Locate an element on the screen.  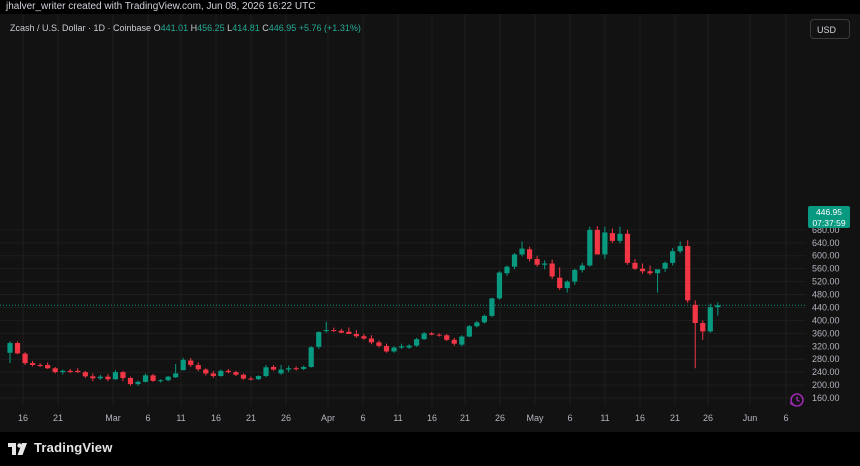
time-tick-label: 6 is located at coordinates (569, 418).